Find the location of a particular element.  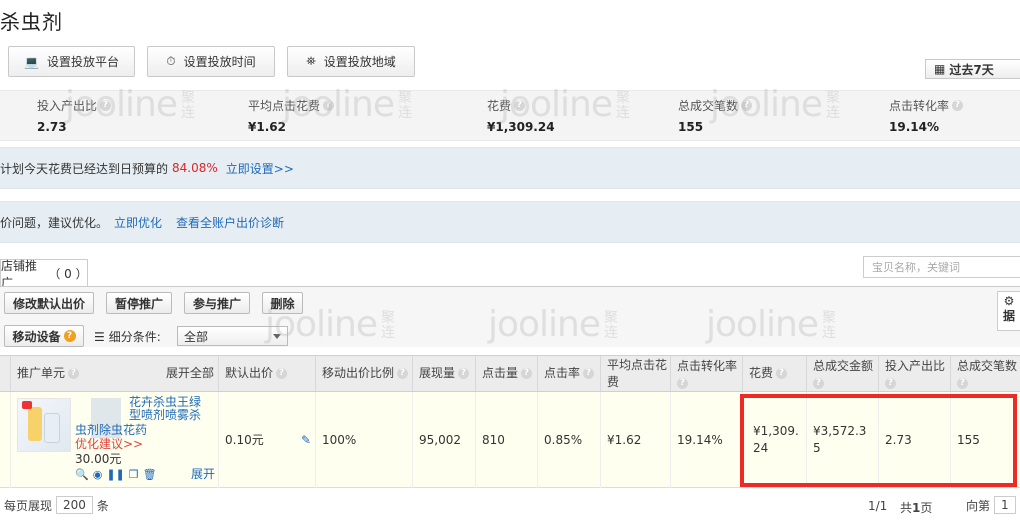

filter-select: 全部 is located at coordinates (232, 336).